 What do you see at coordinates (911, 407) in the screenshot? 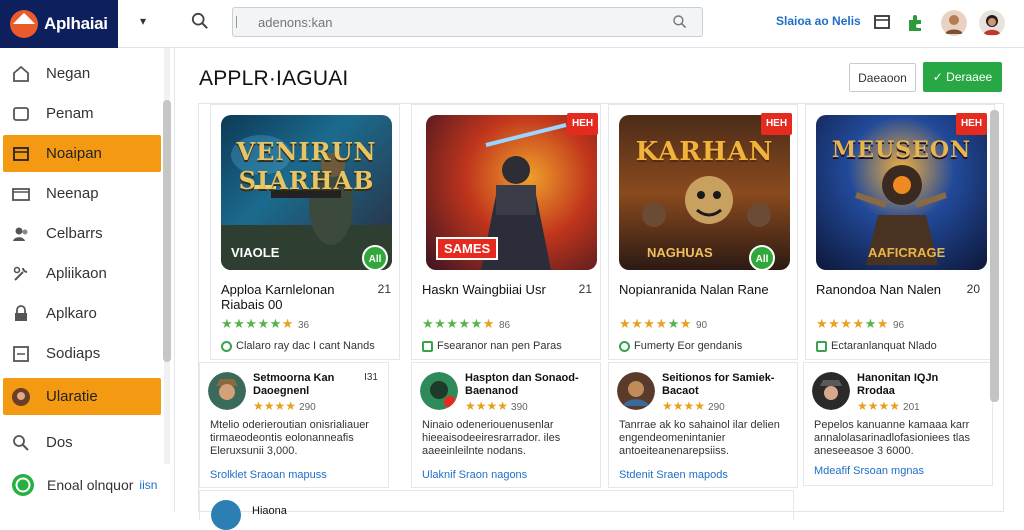
I see `review-count: 201` at bounding box center [911, 407].